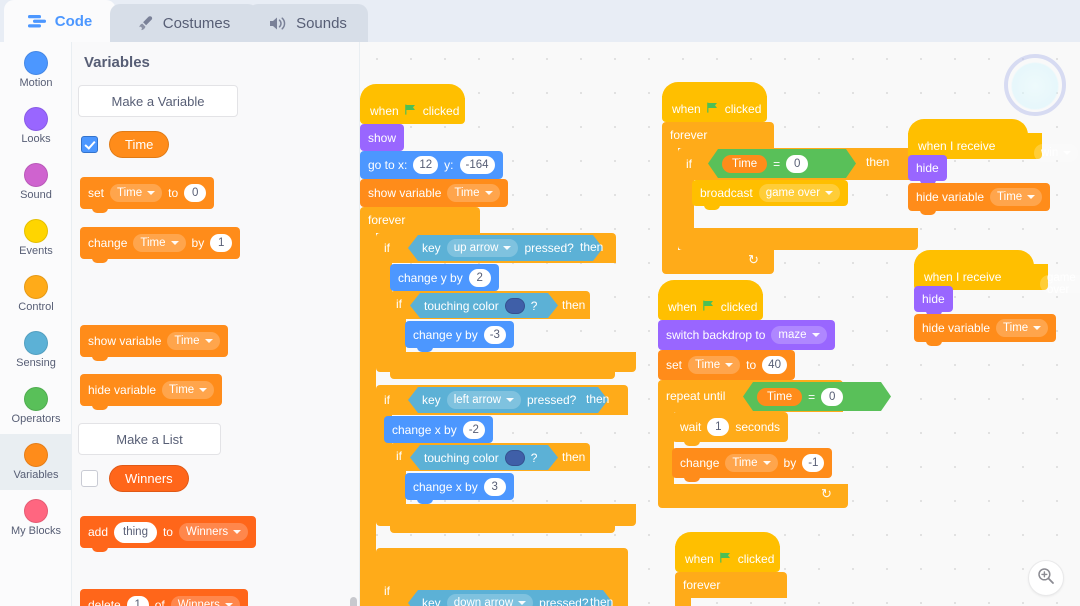  Describe the element at coordinates (221, 243) in the screenshot. I see `change-value-input: 1` at that location.